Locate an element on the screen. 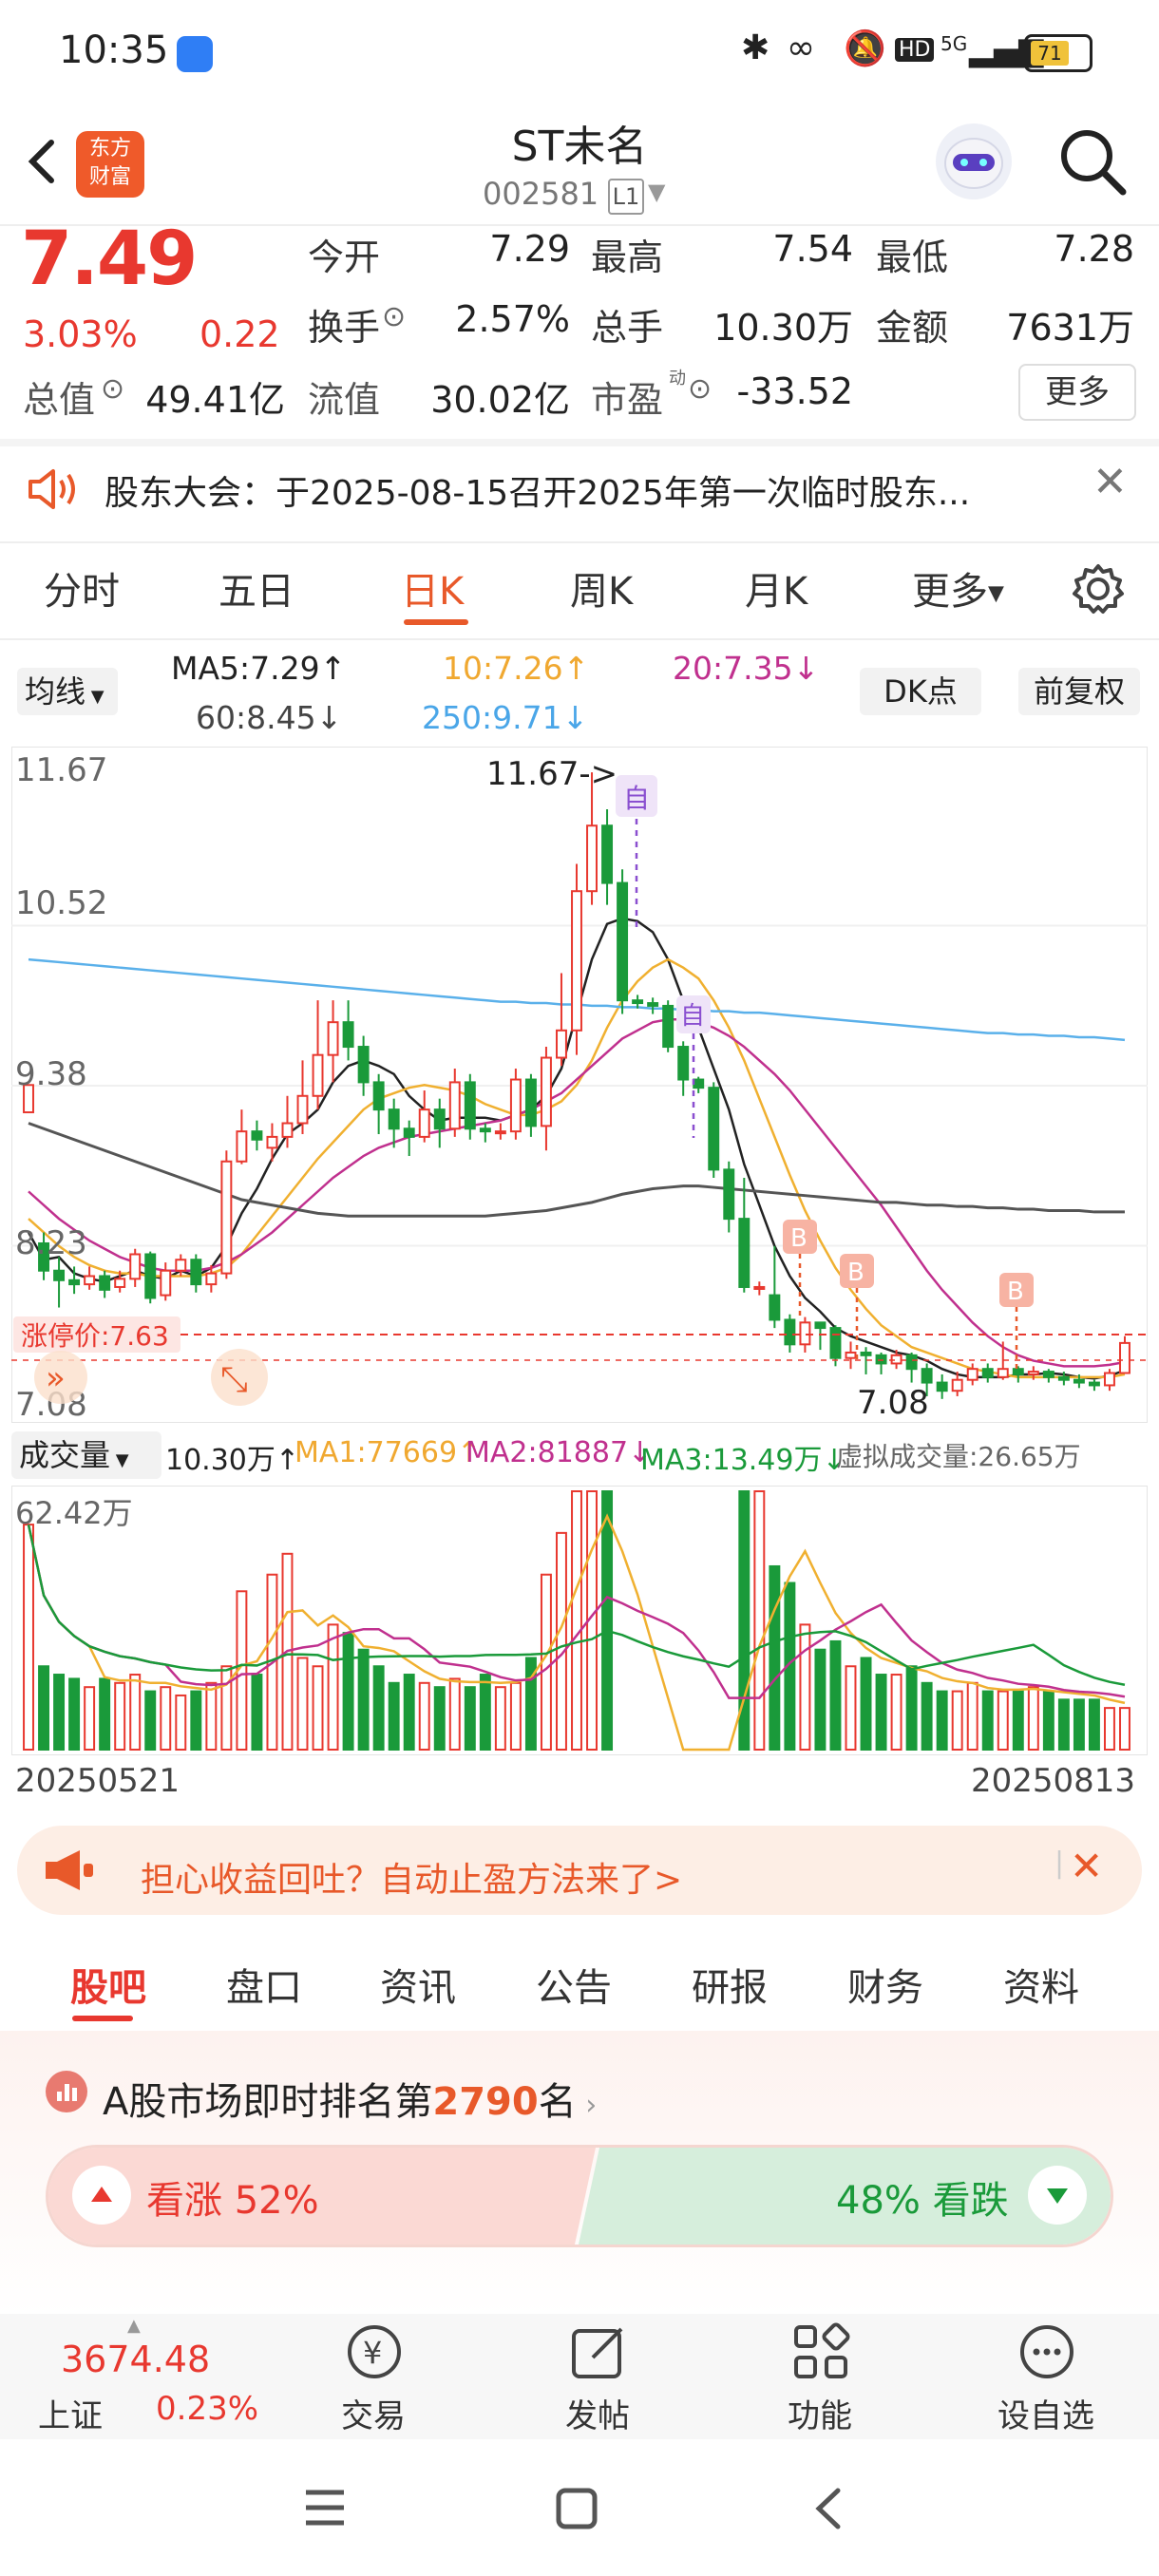  double-chevron-icon: » is located at coordinates (56, 1378).